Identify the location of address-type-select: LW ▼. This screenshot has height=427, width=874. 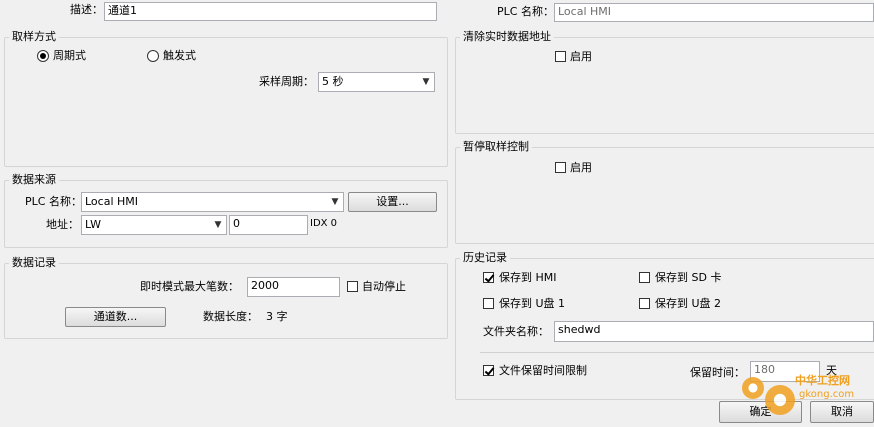
(154, 225).